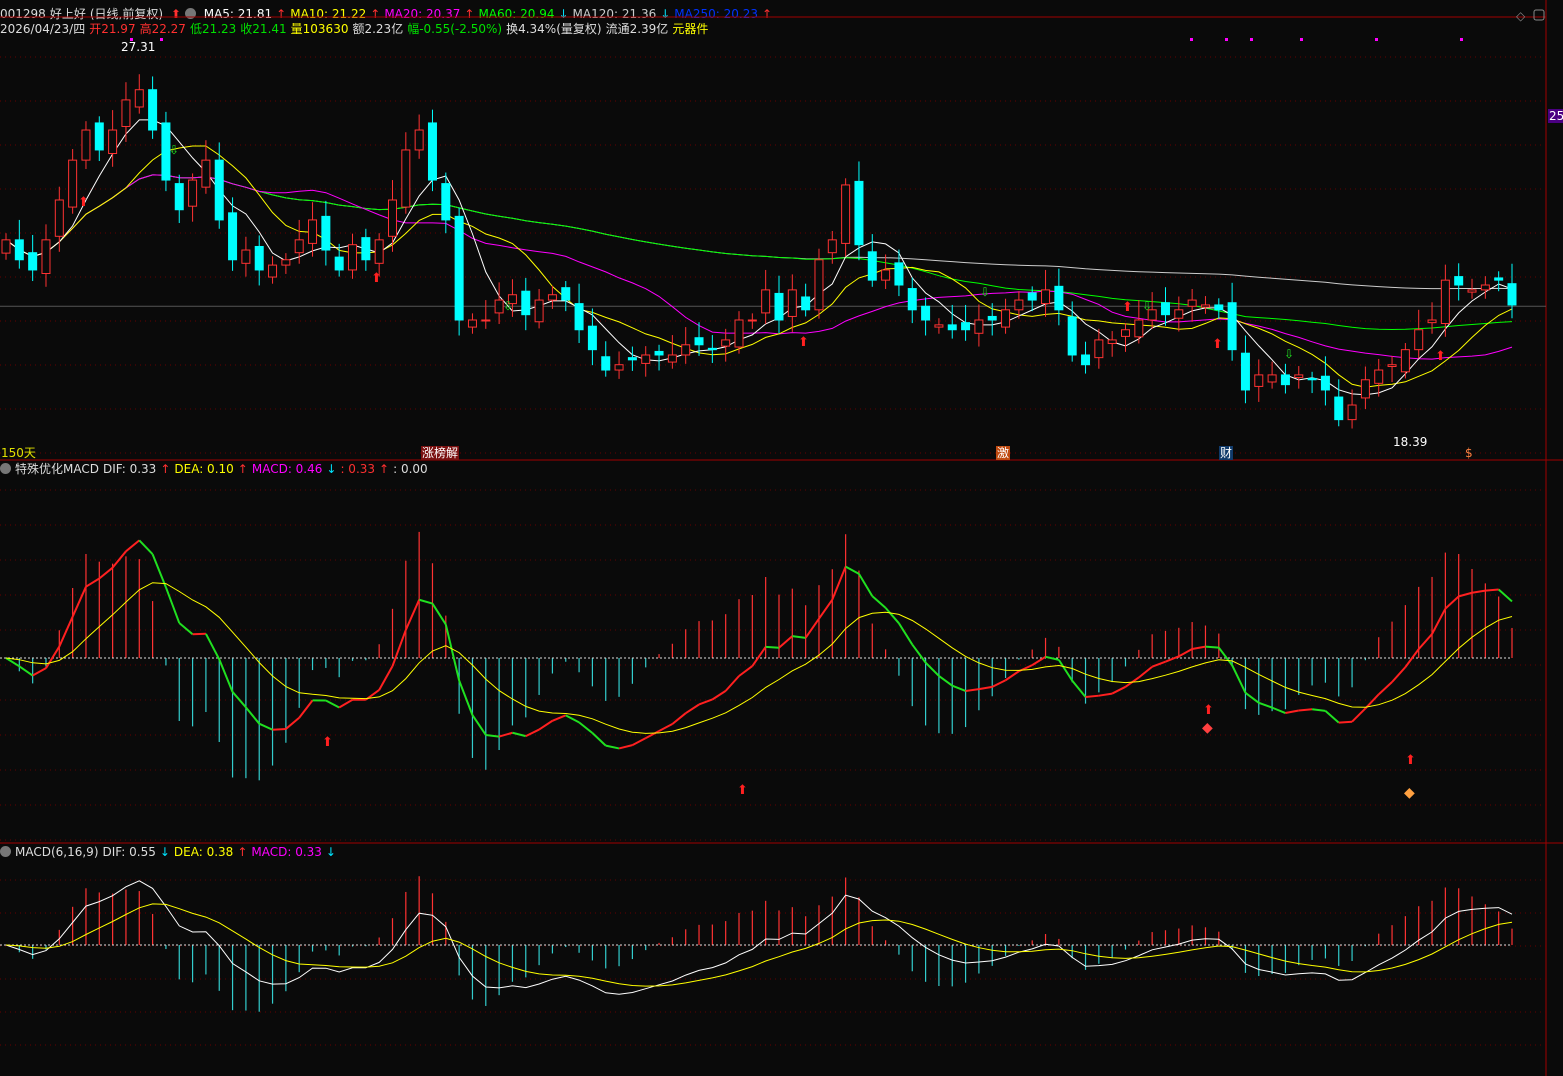  What do you see at coordinates (1469, 453) in the screenshot?
I see `tag-dollar: $` at bounding box center [1469, 453].